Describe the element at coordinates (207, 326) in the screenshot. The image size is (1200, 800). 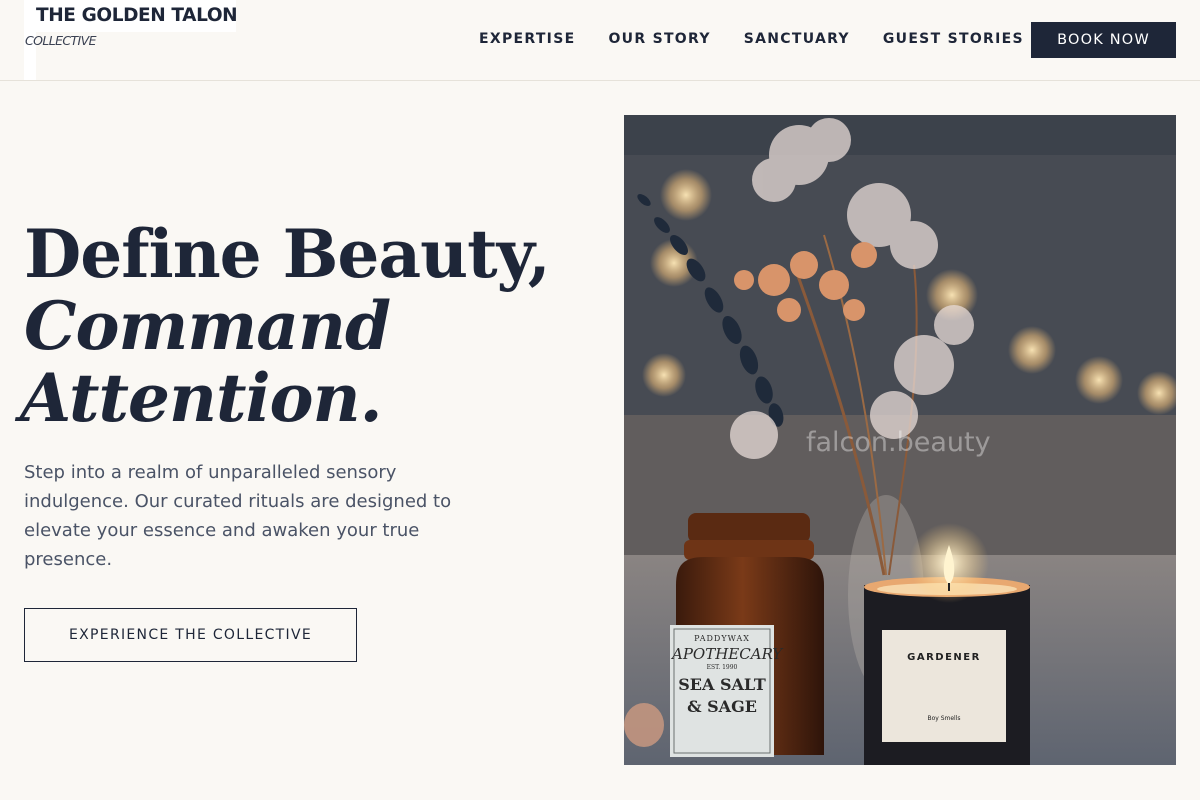
I see `hero-headline-line-2: Command` at that location.